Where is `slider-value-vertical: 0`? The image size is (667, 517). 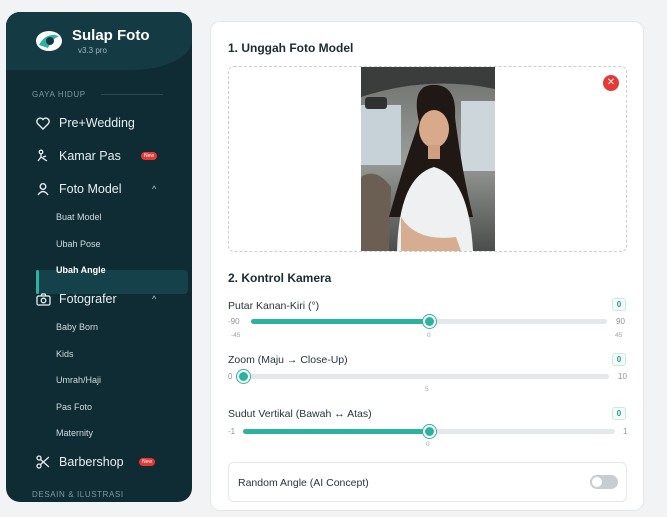 slider-value-vertical: 0 is located at coordinates (619, 413).